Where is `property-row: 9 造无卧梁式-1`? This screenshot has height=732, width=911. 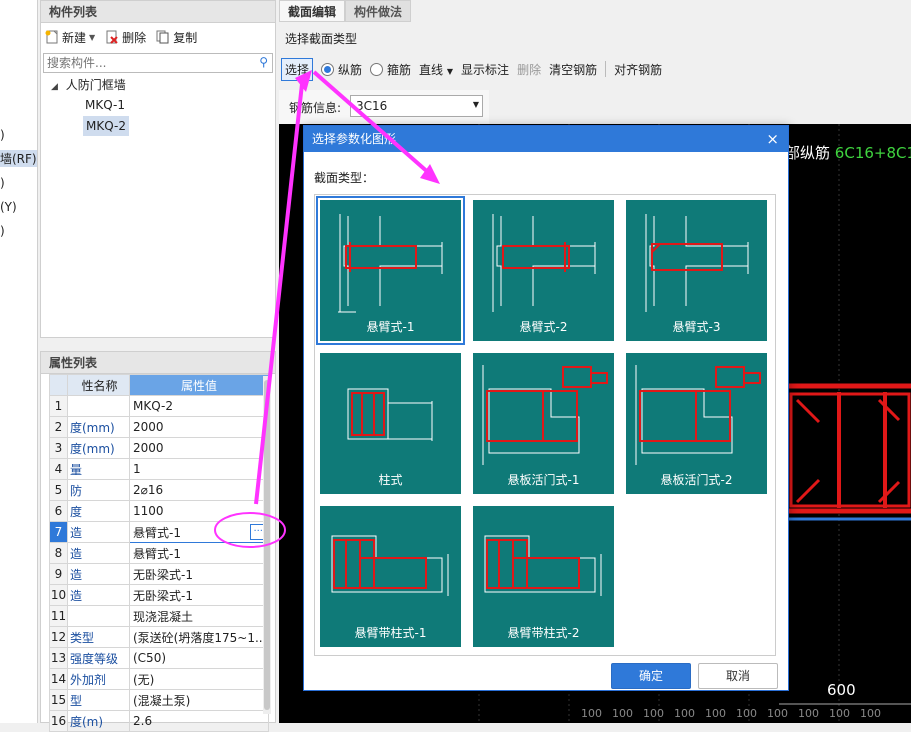 property-row: 9 造无卧梁式-1 is located at coordinates (159, 574).